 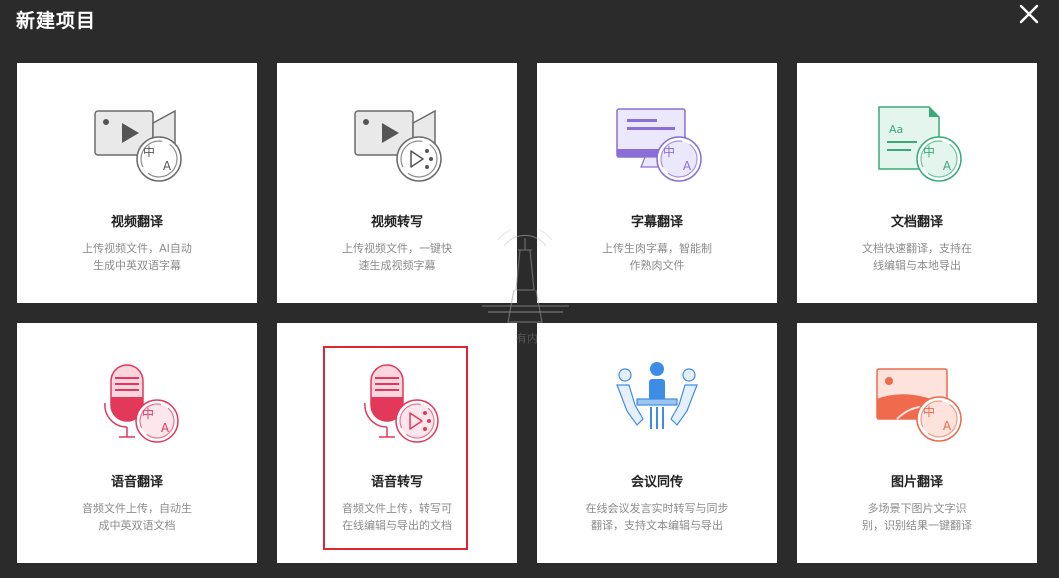 What do you see at coordinates (656, 482) in the screenshot?
I see `card-title: 会议同传` at bounding box center [656, 482].